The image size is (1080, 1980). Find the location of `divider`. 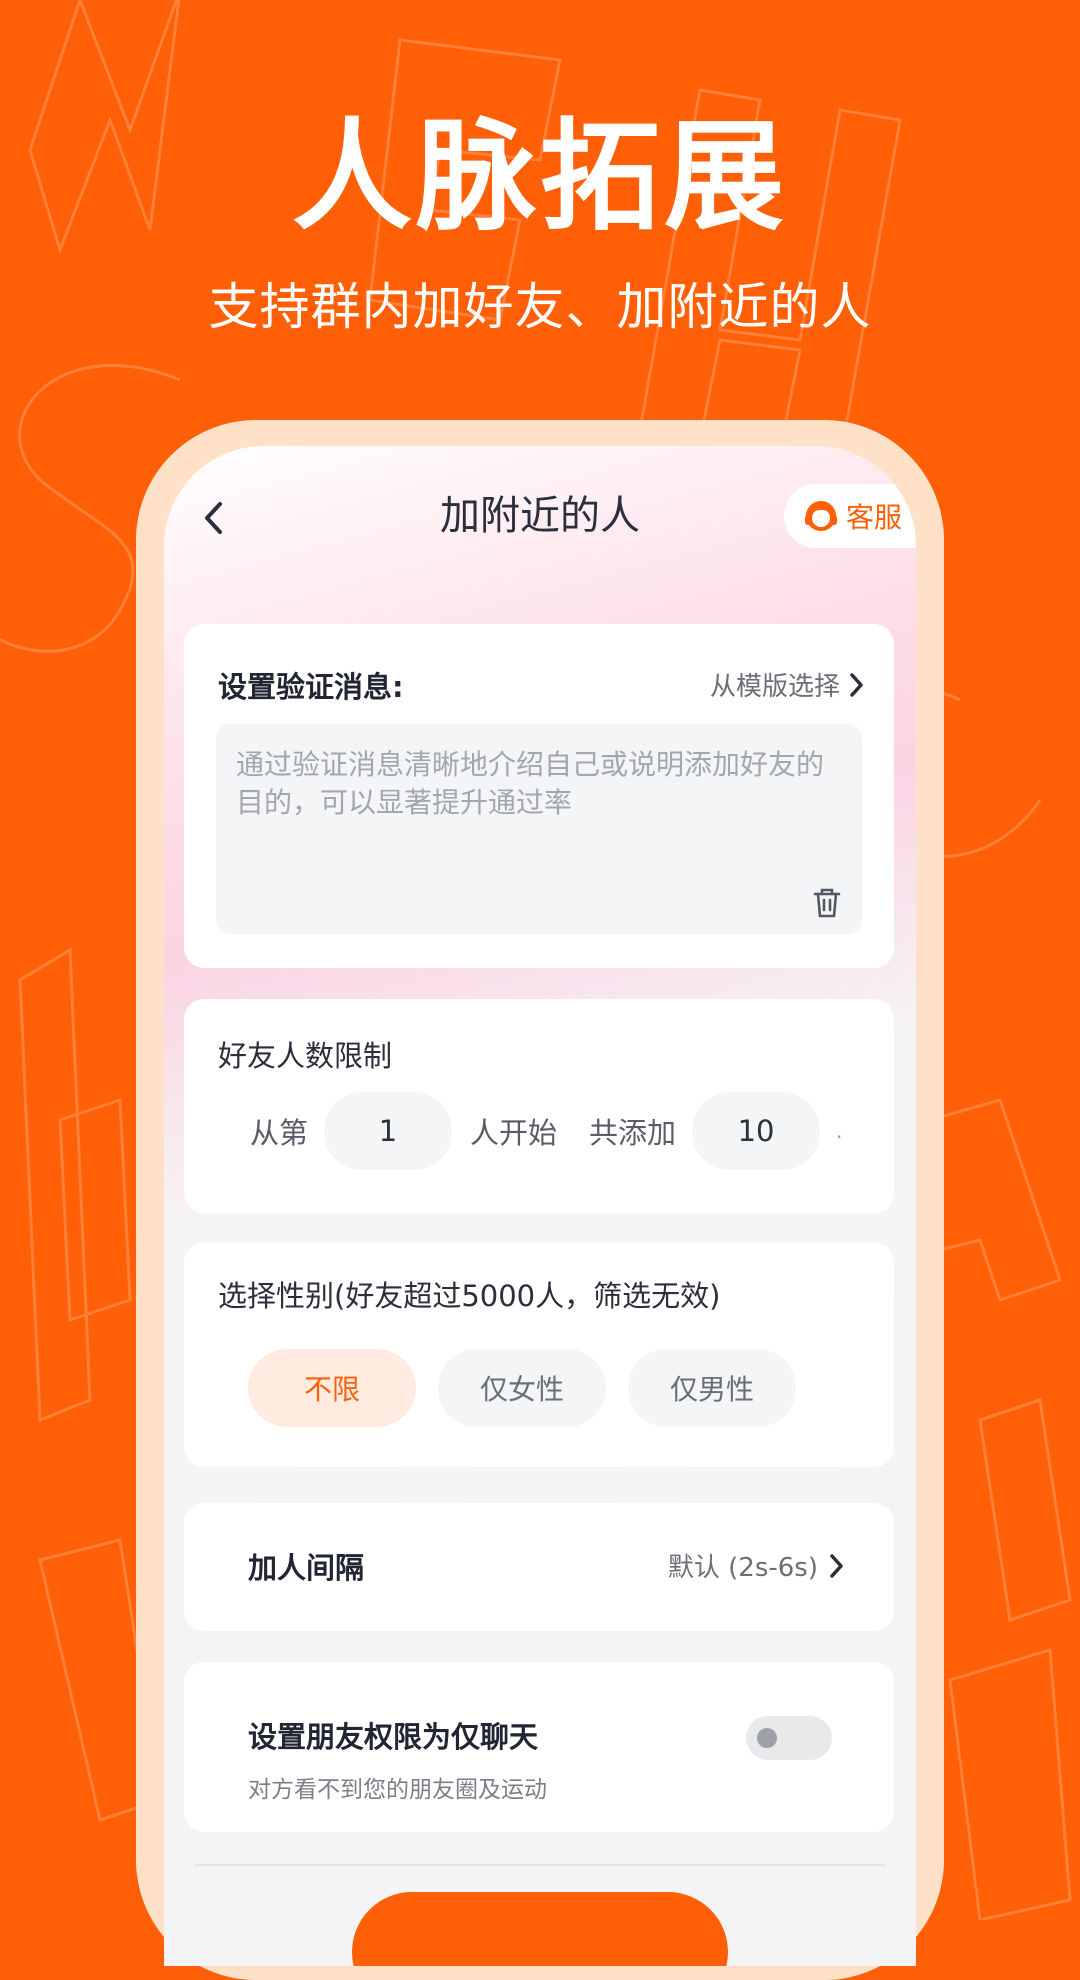

divider is located at coordinates (540, 1865).